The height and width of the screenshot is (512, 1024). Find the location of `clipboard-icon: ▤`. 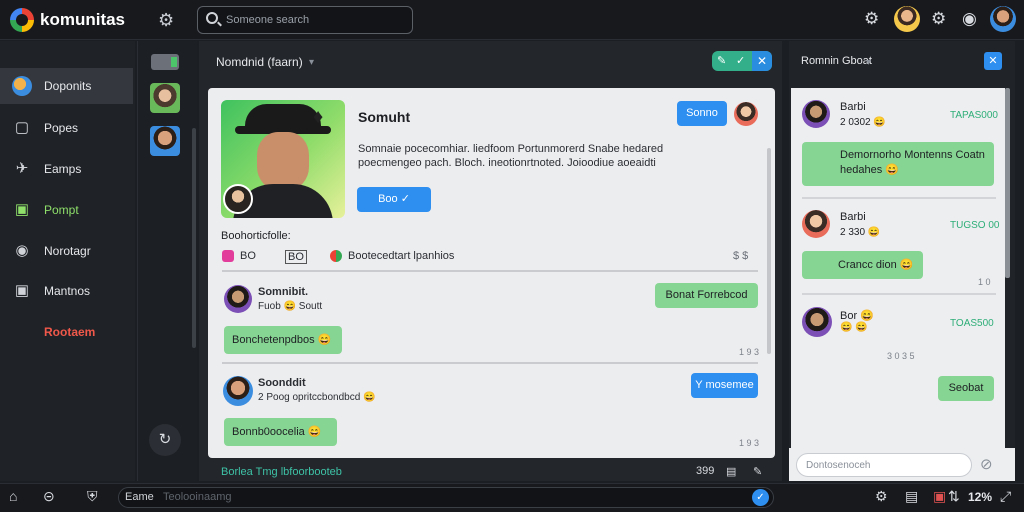

clipboard-icon: ▤ is located at coordinates (731, 471).